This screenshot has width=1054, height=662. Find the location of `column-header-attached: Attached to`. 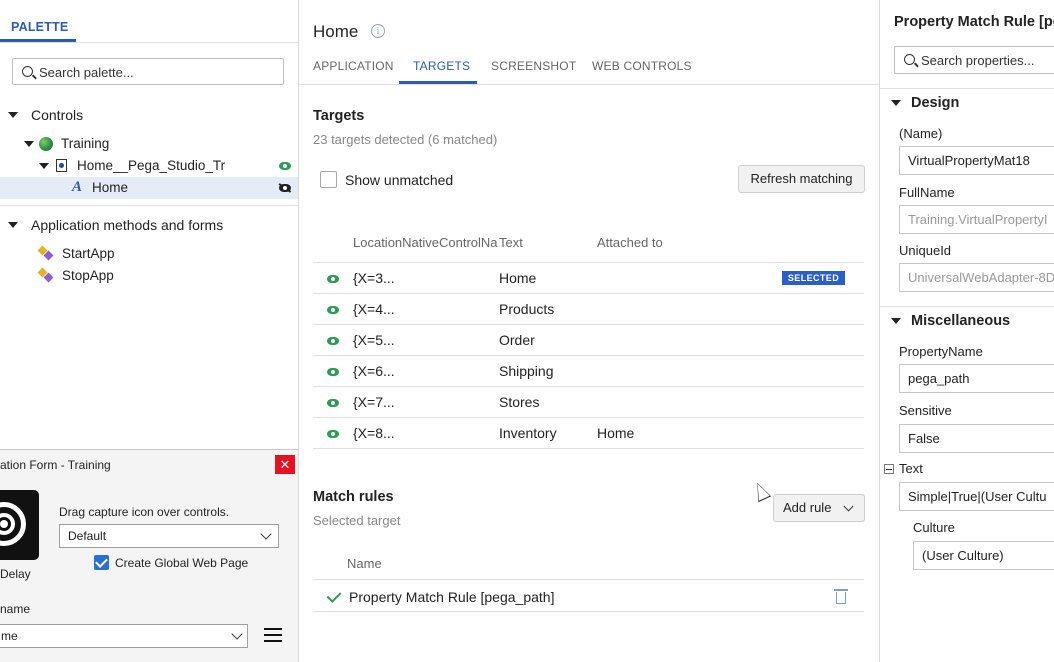

column-header-attached: Attached to is located at coordinates (630, 242).